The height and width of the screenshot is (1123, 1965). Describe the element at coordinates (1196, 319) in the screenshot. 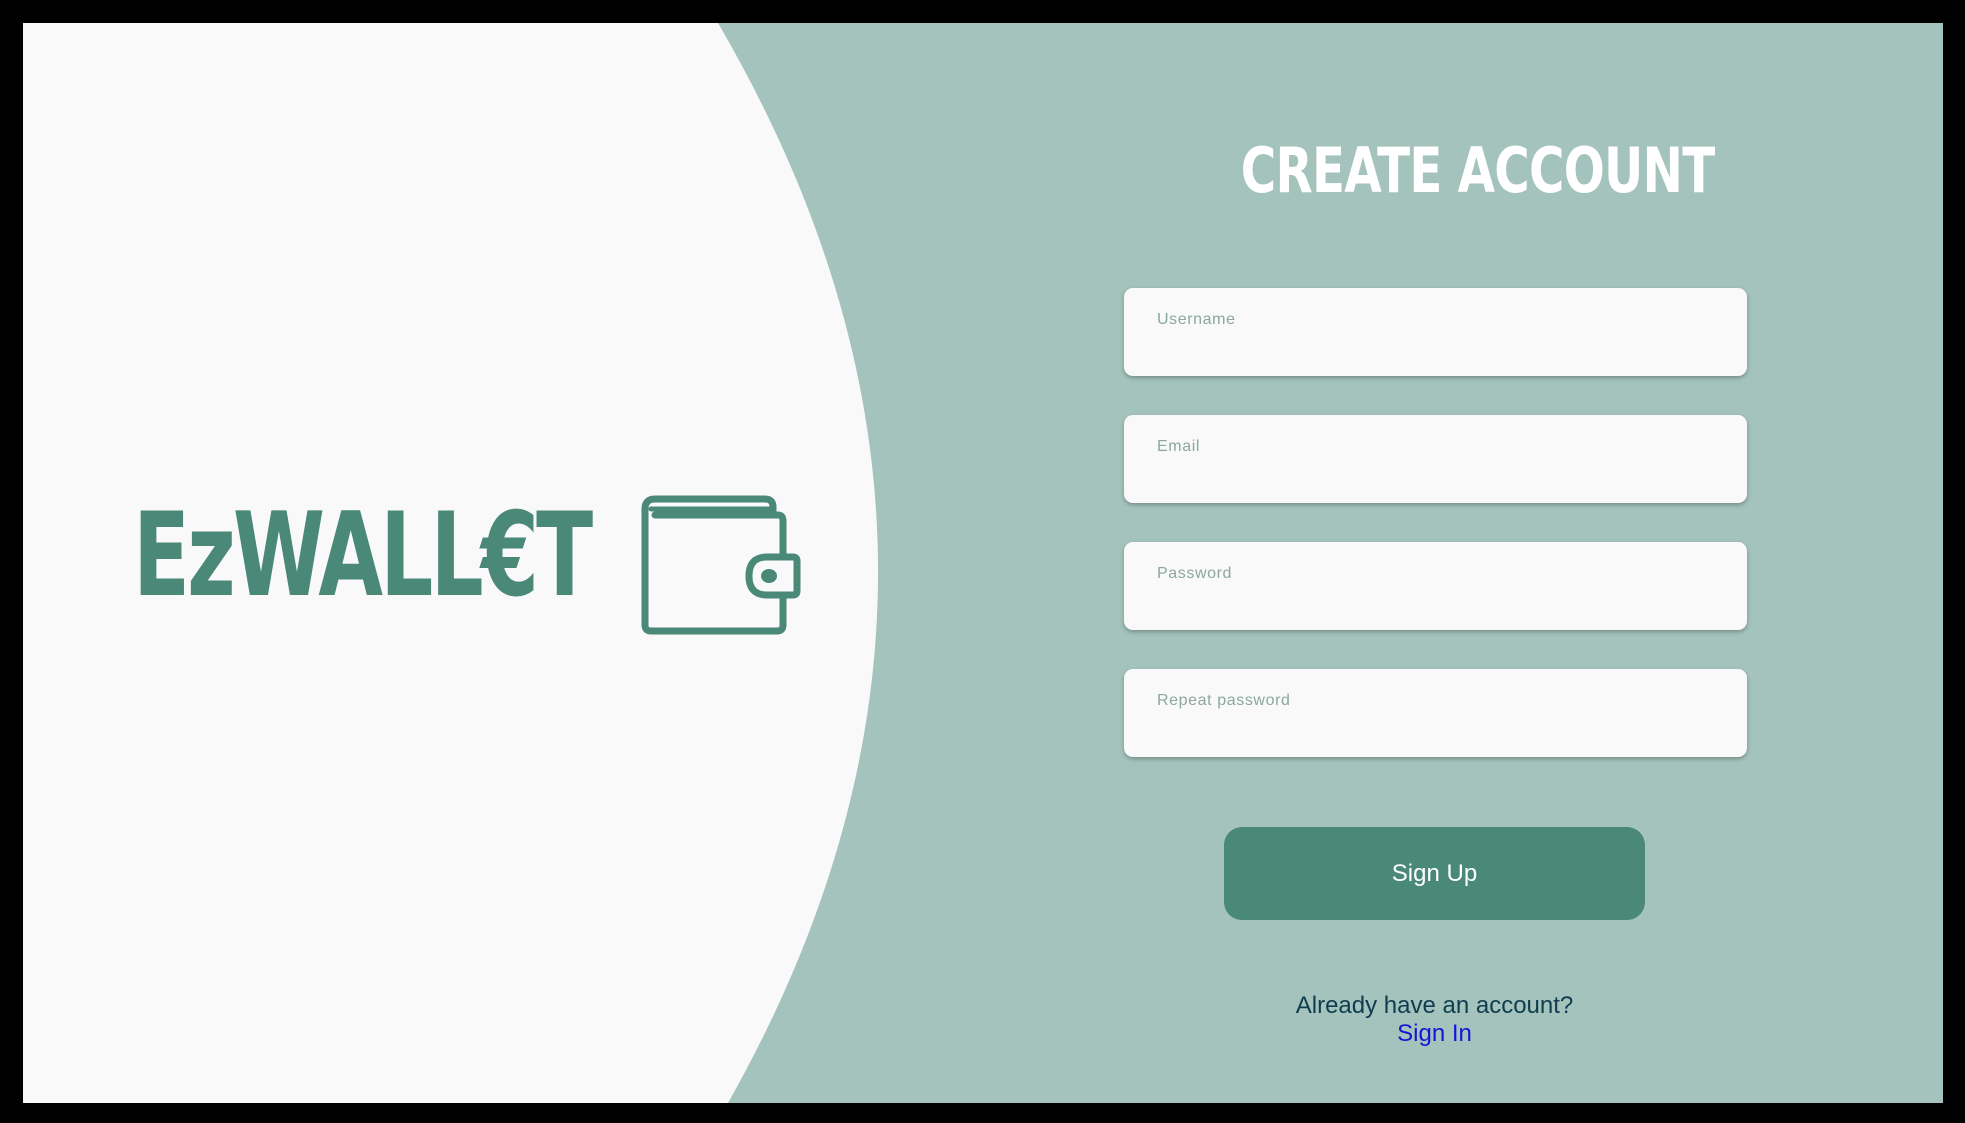

I see `username-label: Username` at that location.